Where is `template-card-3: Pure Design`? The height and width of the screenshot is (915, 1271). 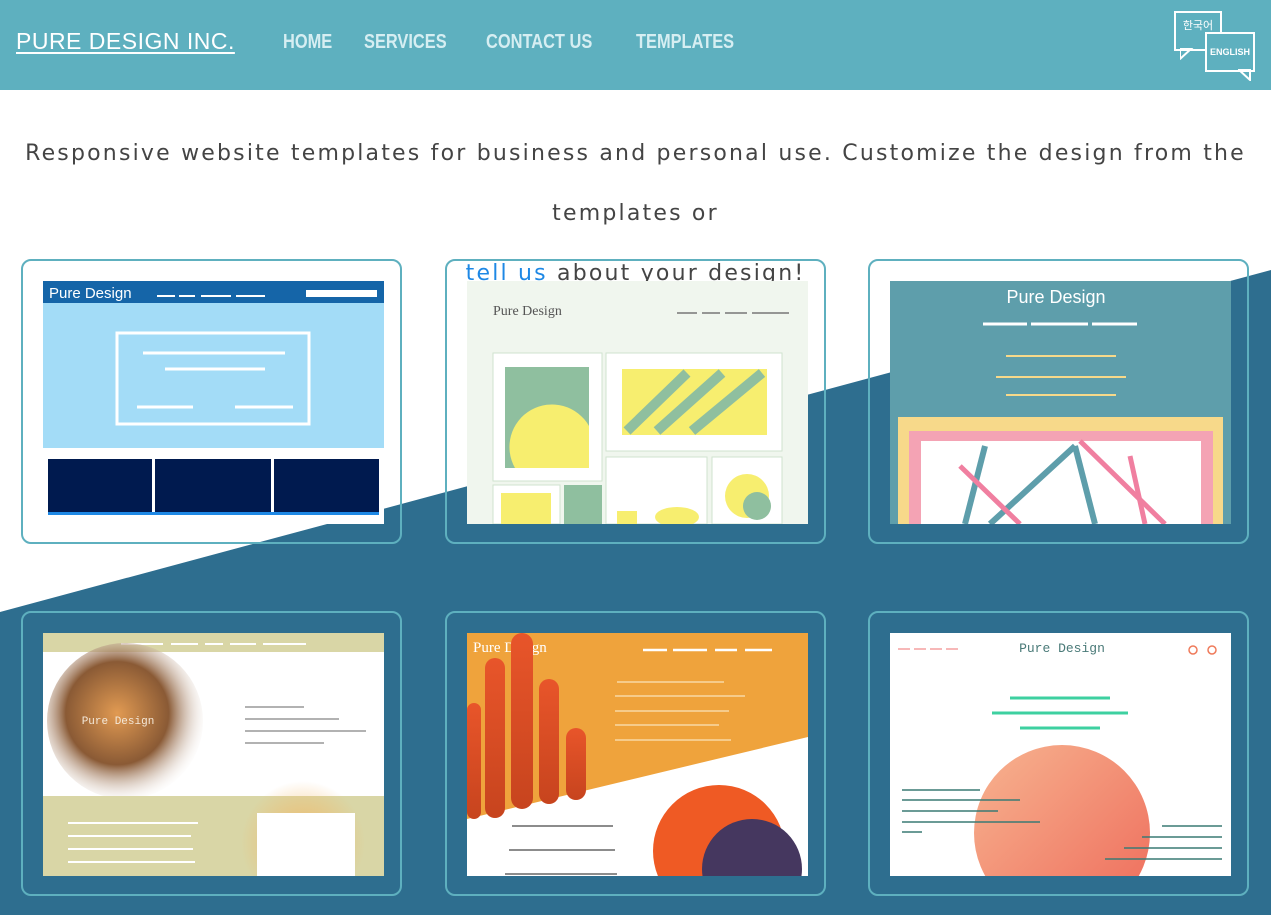 template-card-3: Pure Design is located at coordinates (1058, 401).